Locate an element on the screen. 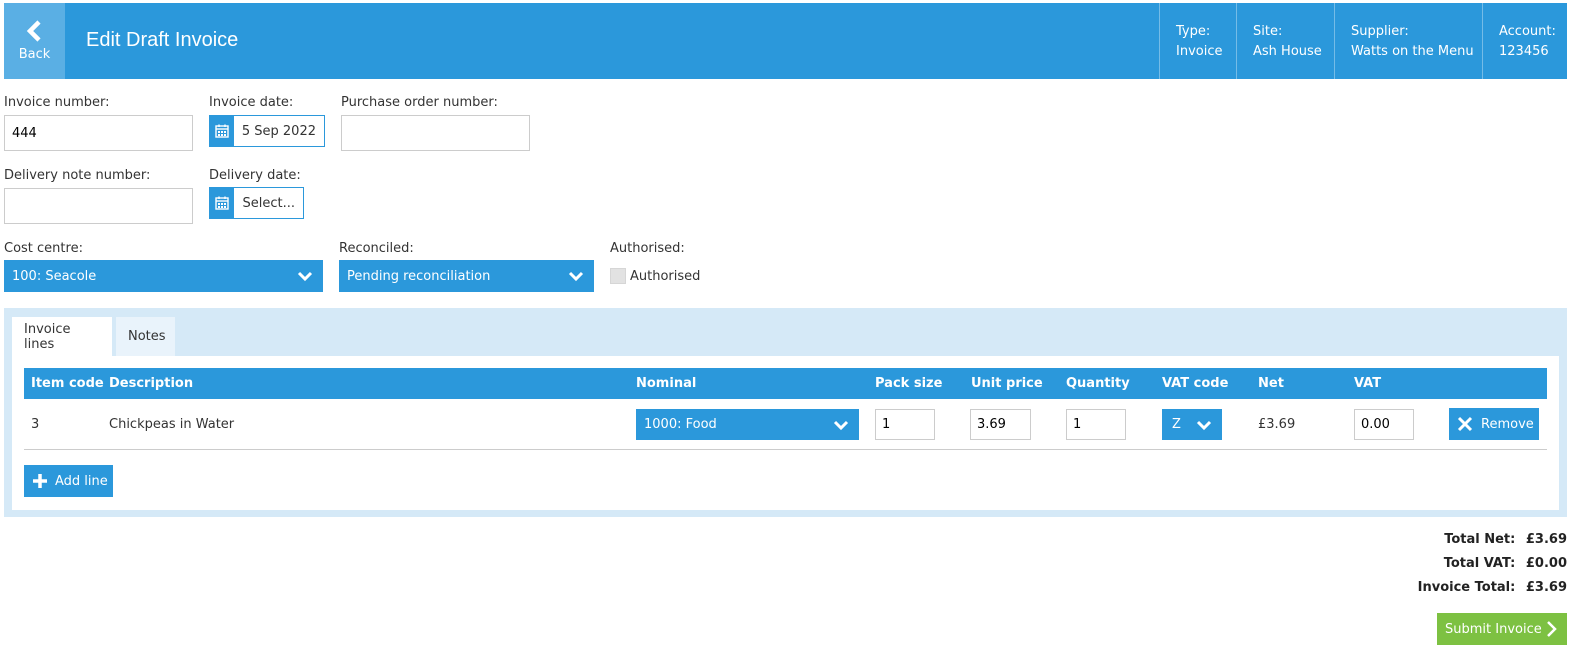 The height and width of the screenshot is (650, 1573). invoice-number-input is located at coordinates (98, 133).